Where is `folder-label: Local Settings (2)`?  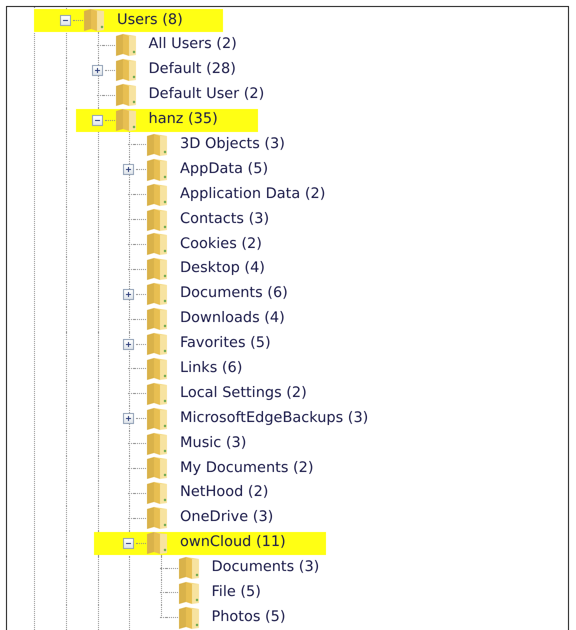 folder-label: Local Settings (2) is located at coordinates (243, 393).